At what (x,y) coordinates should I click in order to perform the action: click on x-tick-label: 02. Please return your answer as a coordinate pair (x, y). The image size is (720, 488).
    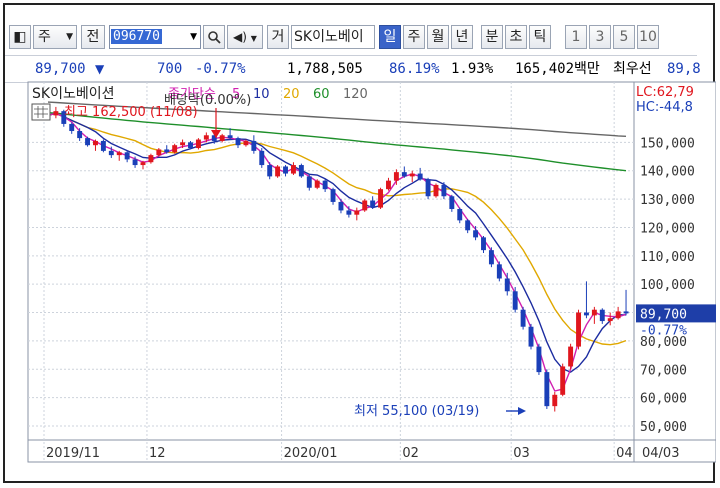
    Looking at the image, I should click on (410, 453).